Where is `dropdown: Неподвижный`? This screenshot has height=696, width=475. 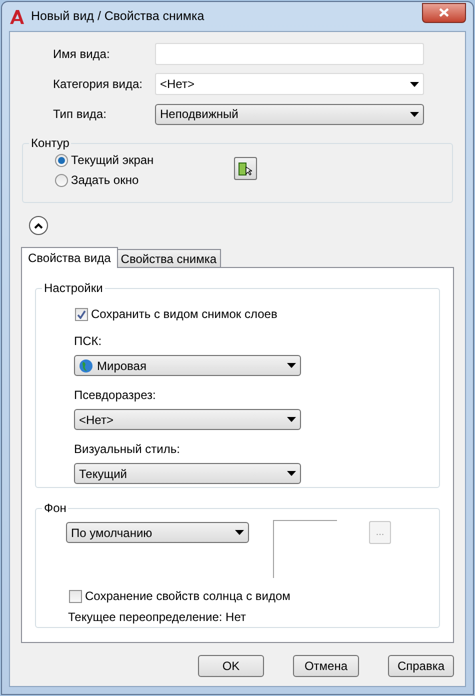 dropdown: Неподвижный is located at coordinates (289, 114).